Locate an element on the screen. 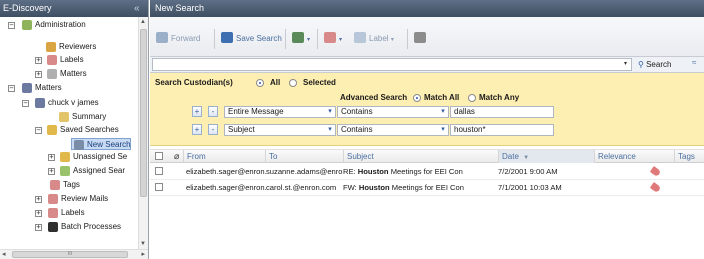  scroll-down-icon: ▼ is located at coordinates (143, 244).